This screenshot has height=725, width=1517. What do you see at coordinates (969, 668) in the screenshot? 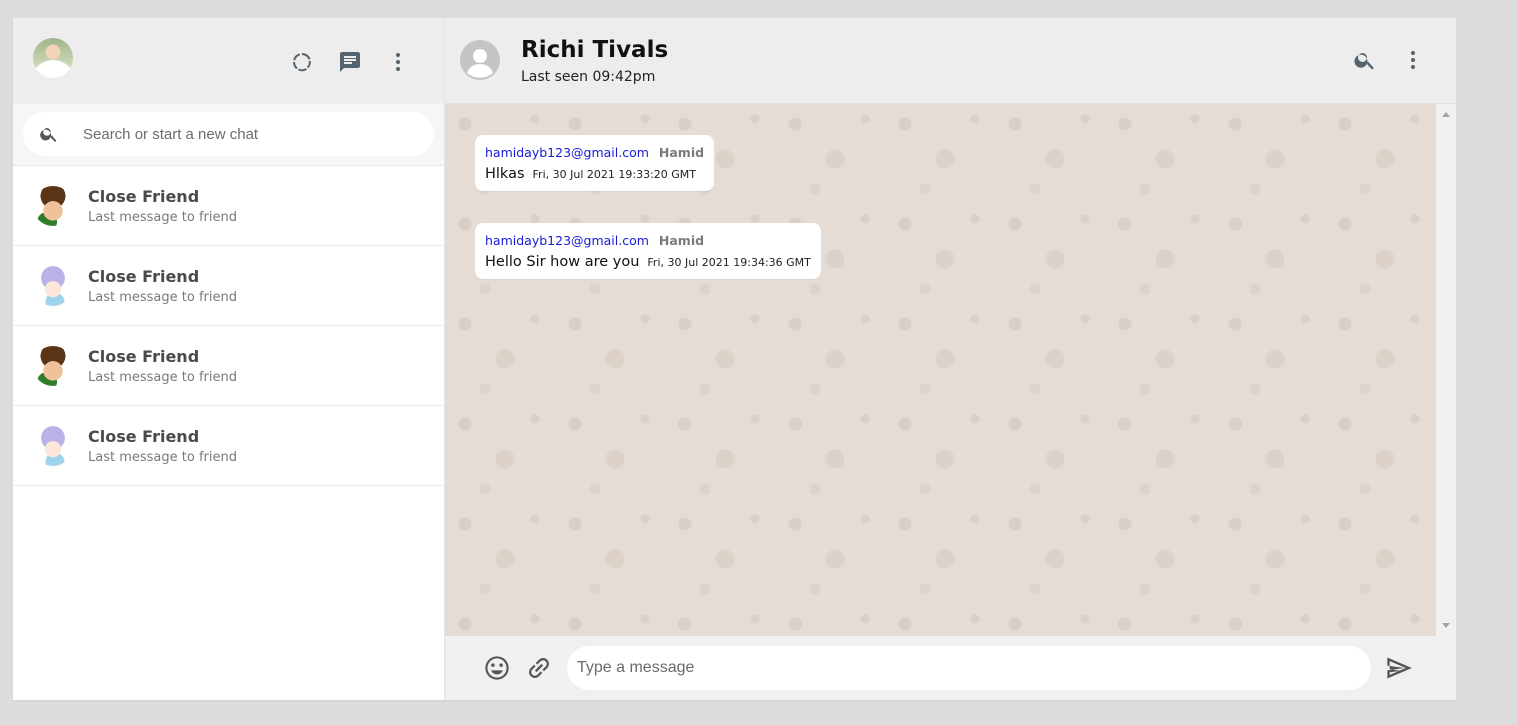
I see `message-input` at bounding box center [969, 668].